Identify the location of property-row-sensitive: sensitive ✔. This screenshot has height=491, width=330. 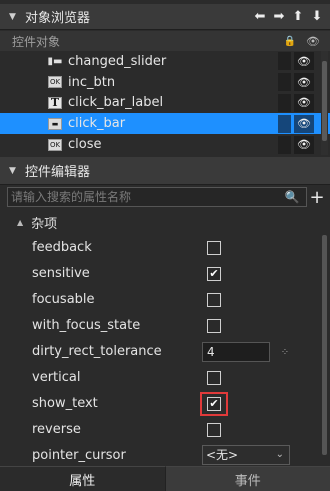
(165, 274).